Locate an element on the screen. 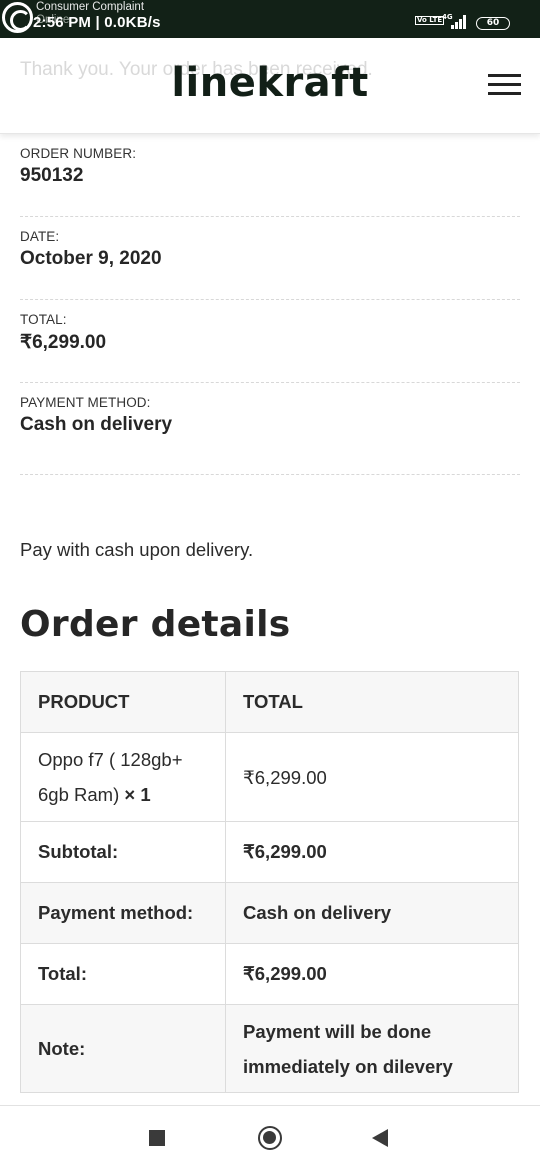 The width and height of the screenshot is (540, 1170). payment-instructions: Pay with cash upon delivery. is located at coordinates (137, 549).